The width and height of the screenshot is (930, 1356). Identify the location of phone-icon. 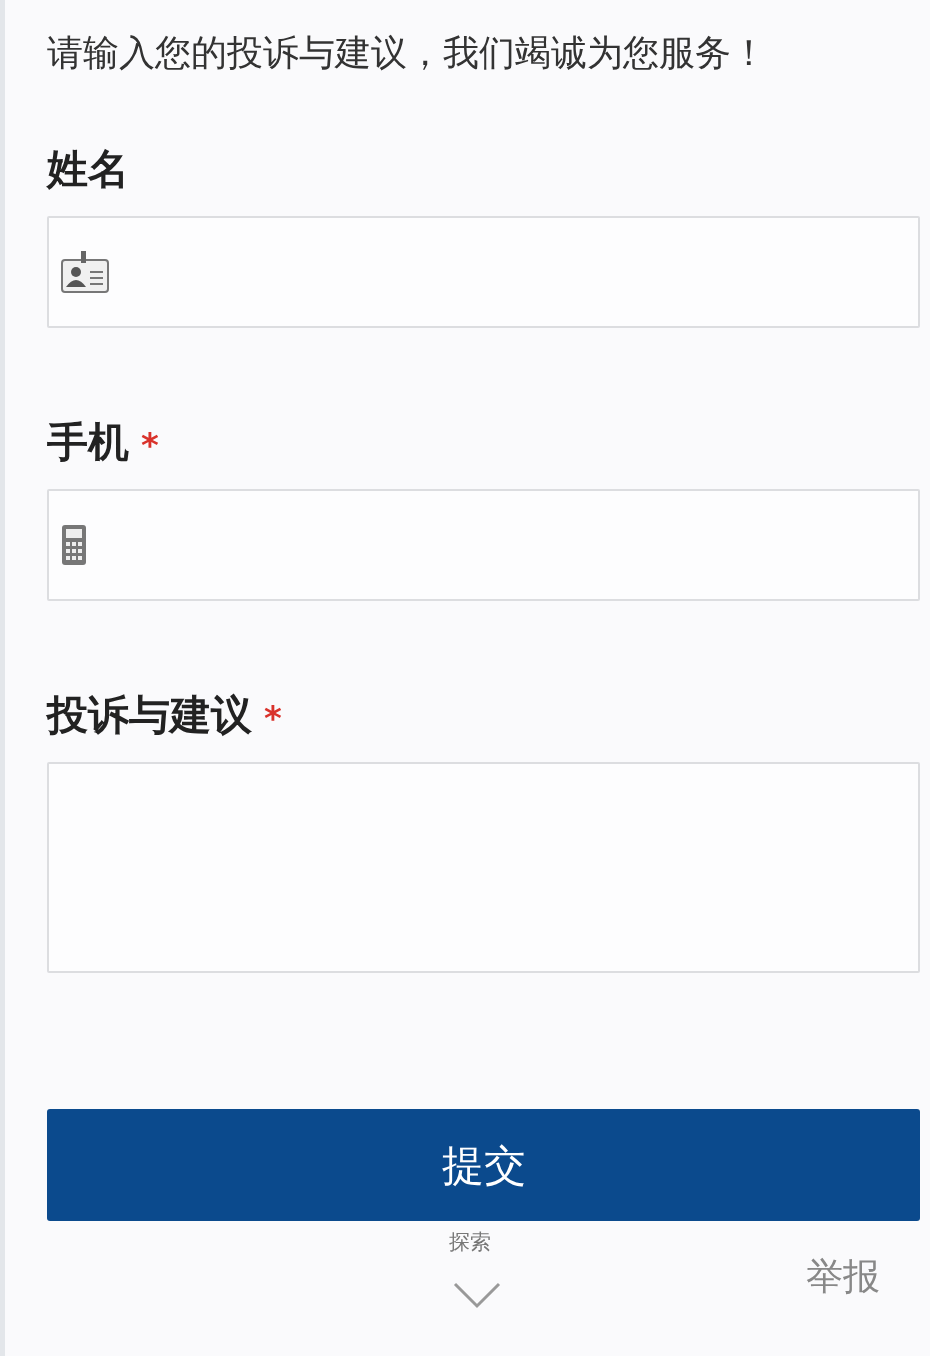
(74, 545).